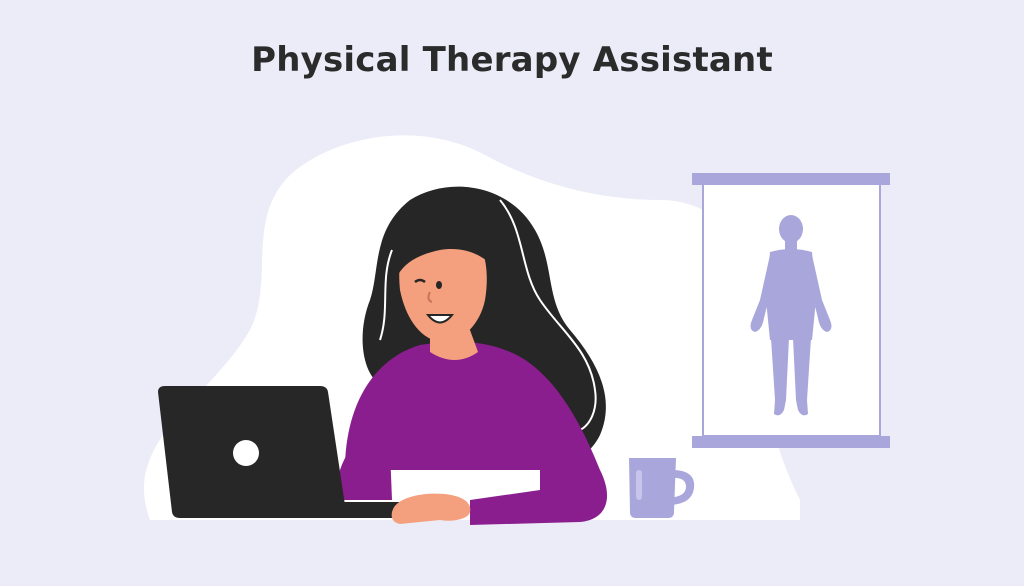 This screenshot has height=586, width=1024. What do you see at coordinates (439, 285) in the screenshot?
I see `eye-right` at bounding box center [439, 285].